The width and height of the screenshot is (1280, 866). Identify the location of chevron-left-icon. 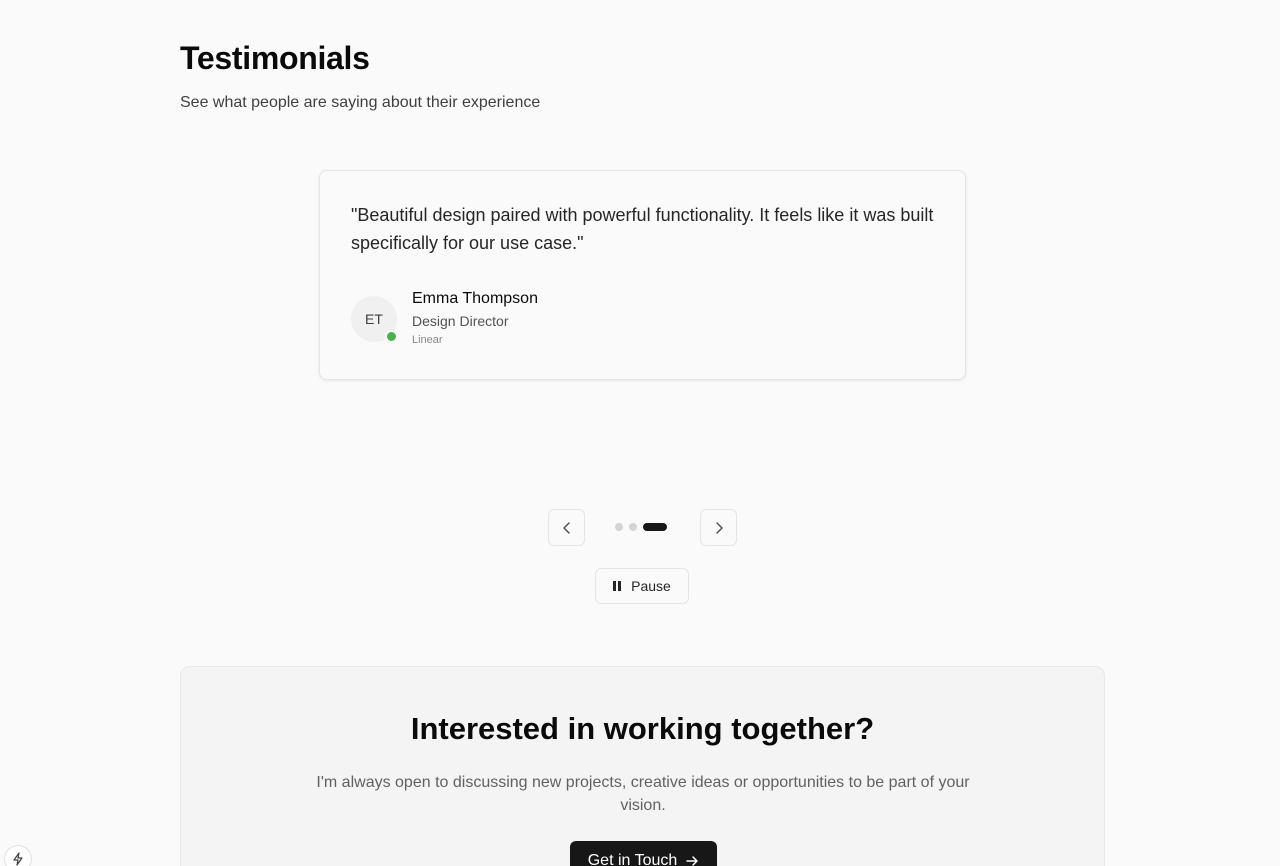
(566, 527).